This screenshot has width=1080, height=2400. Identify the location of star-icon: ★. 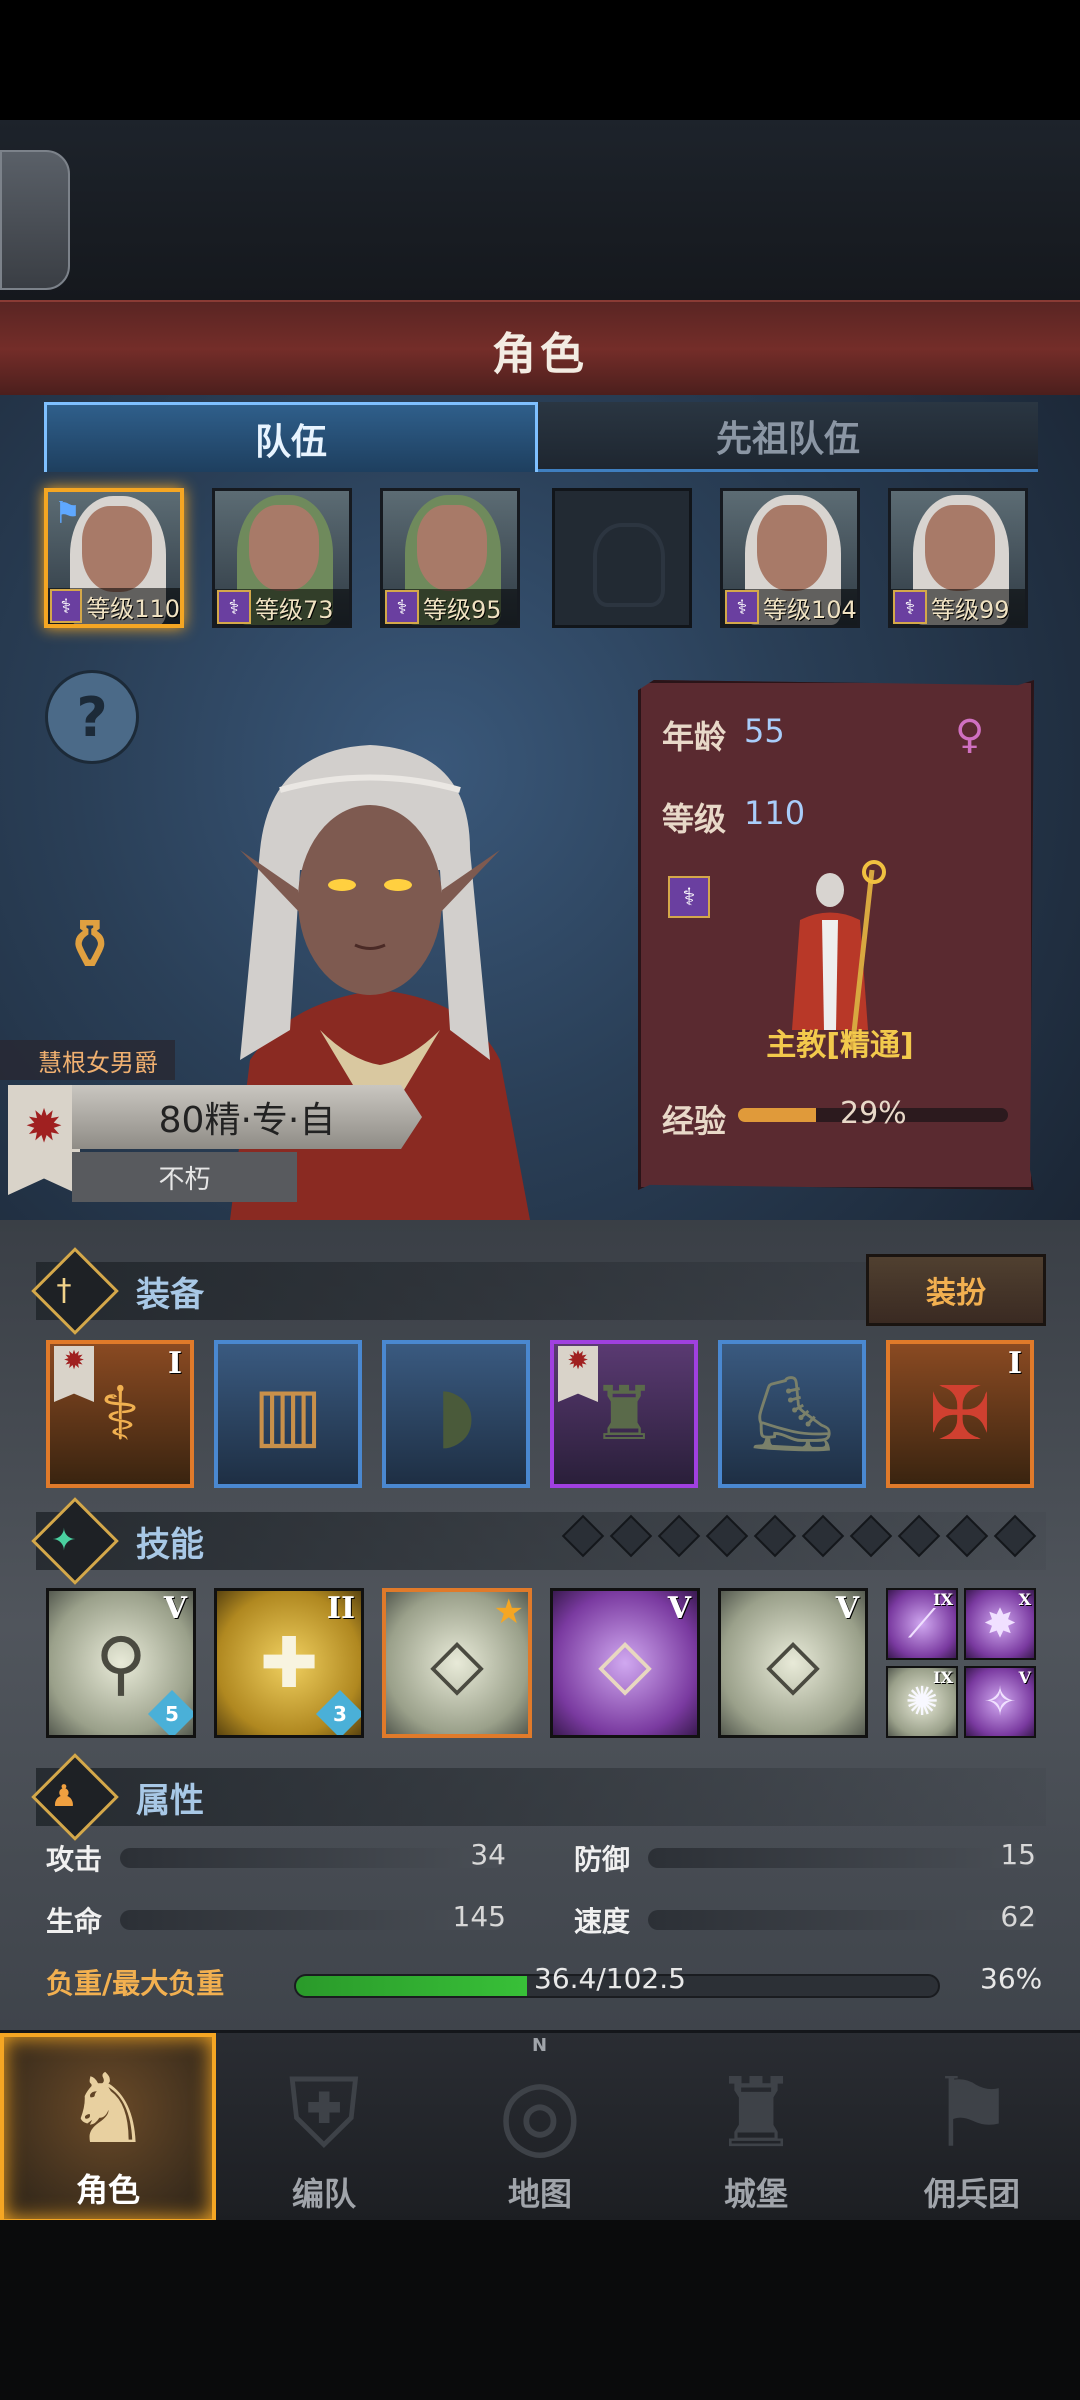
(508, 1612).